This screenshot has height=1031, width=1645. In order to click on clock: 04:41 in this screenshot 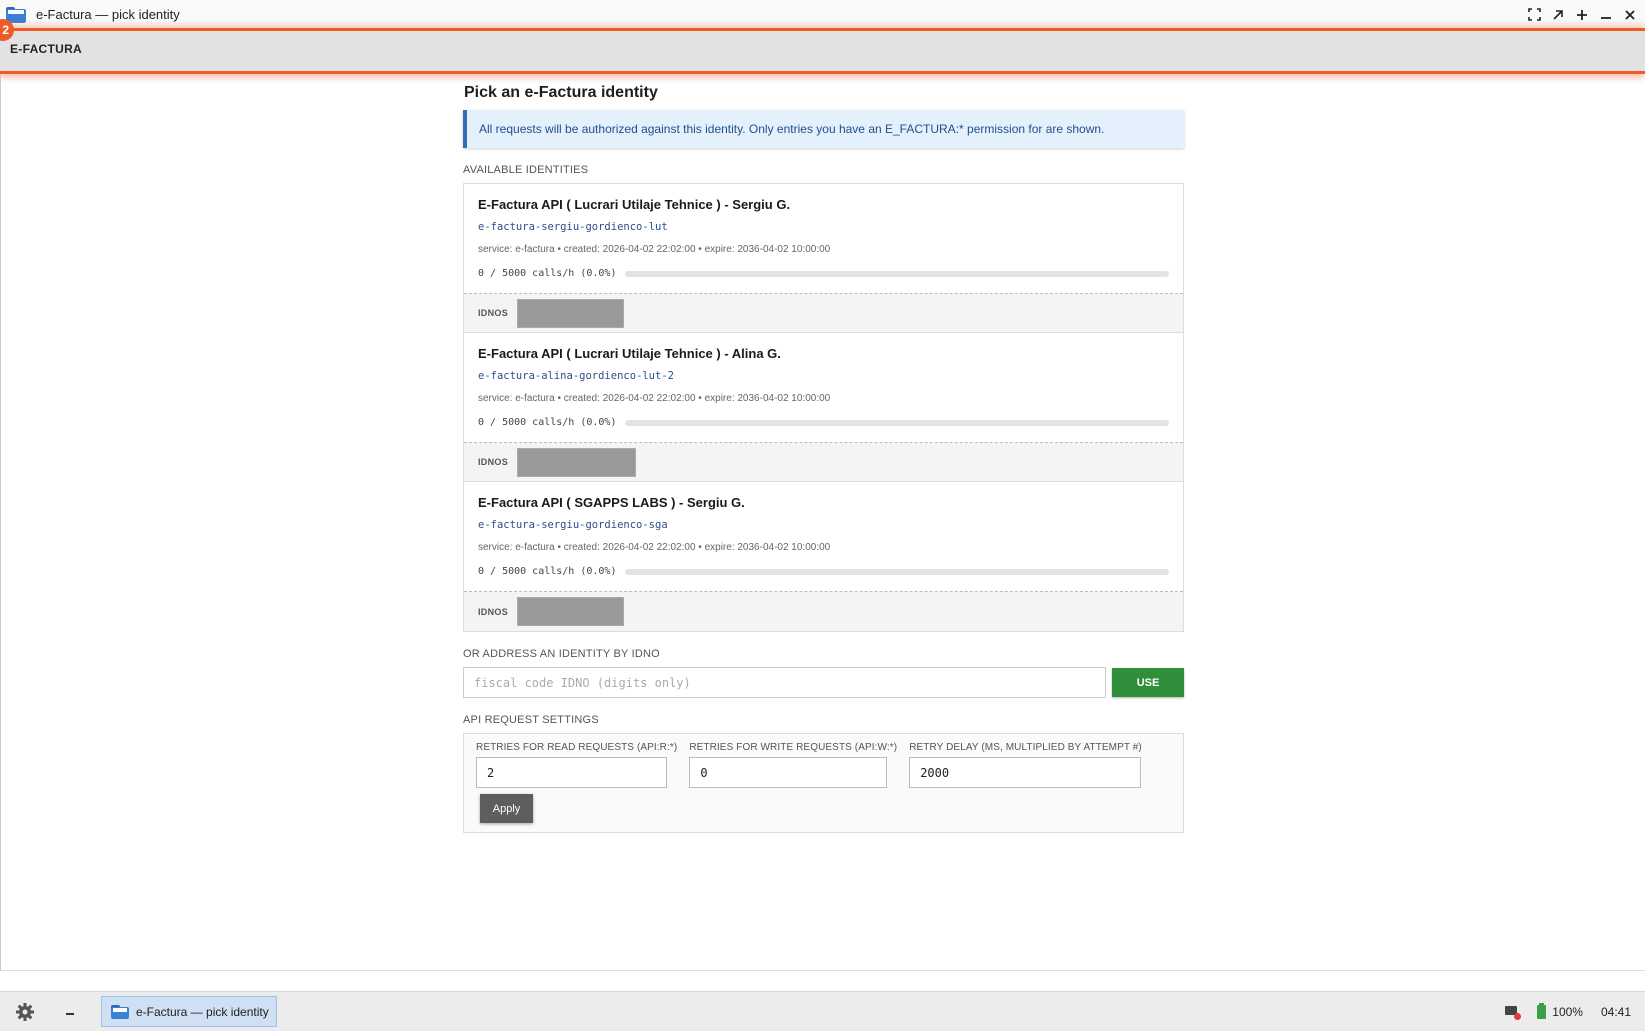, I will do `click(1616, 1012)`.